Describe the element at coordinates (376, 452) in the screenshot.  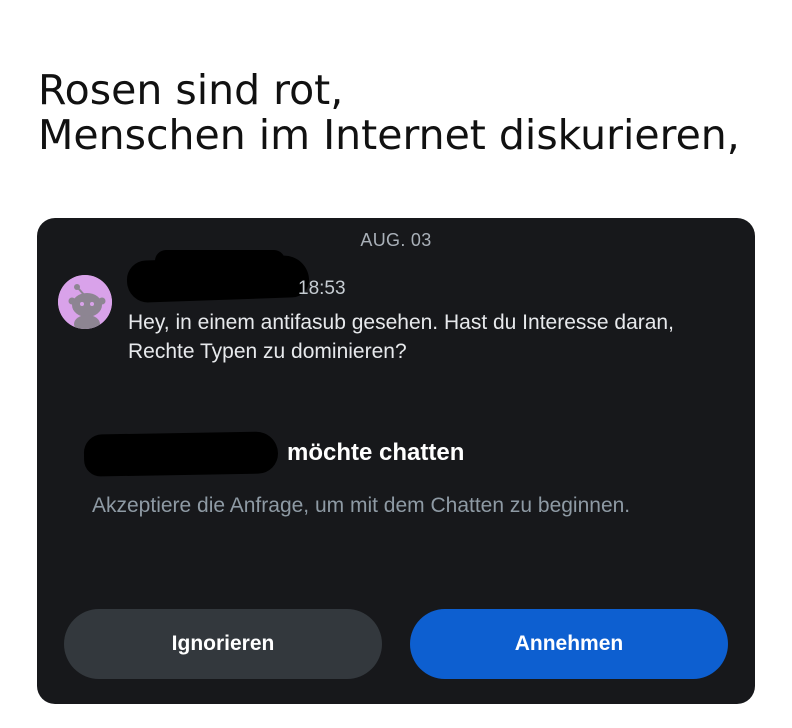
I see `chat-request-title: möchte chatten` at that location.